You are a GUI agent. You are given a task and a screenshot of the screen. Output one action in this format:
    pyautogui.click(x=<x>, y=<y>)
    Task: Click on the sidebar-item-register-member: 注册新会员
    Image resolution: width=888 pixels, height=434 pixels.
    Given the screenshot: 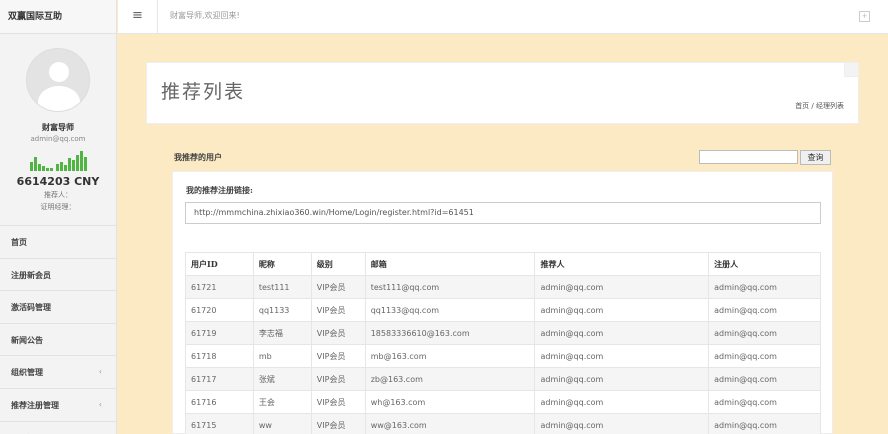 What is the action you would take?
    pyautogui.click(x=58, y=275)
    